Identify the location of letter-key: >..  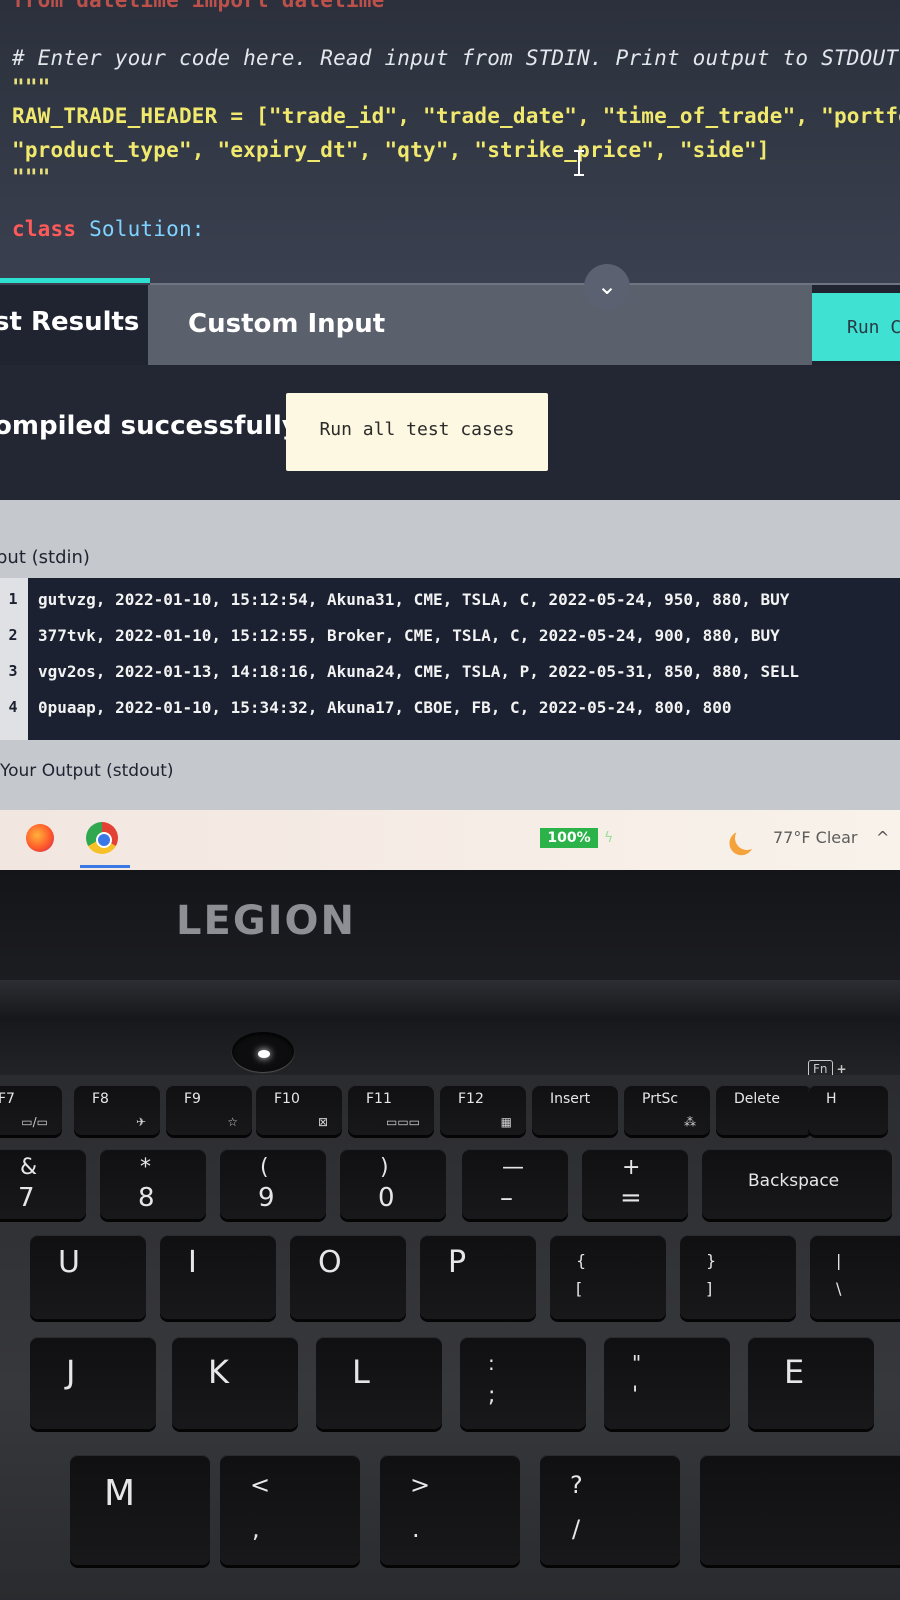
(450, 1510).